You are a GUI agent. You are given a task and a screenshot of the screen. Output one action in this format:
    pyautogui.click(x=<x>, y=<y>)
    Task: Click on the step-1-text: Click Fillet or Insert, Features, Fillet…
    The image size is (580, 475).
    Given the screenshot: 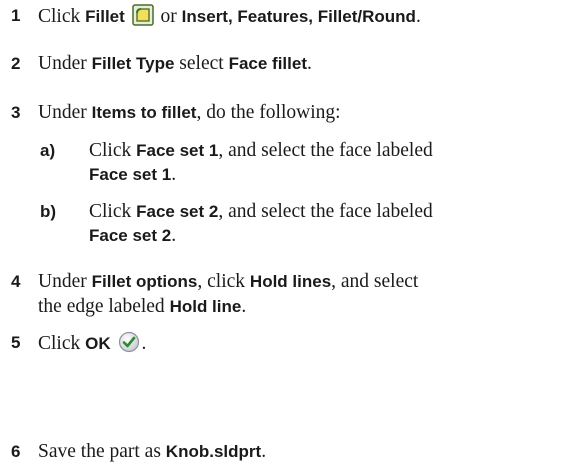 What is the action you would take?
    pyautogui.click(x=229, y=18)
    